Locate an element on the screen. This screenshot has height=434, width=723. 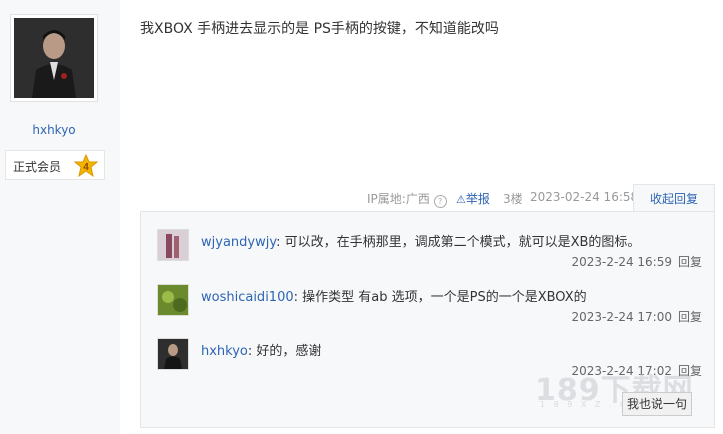
level-number: 4 is located at coordinates (86, 167).